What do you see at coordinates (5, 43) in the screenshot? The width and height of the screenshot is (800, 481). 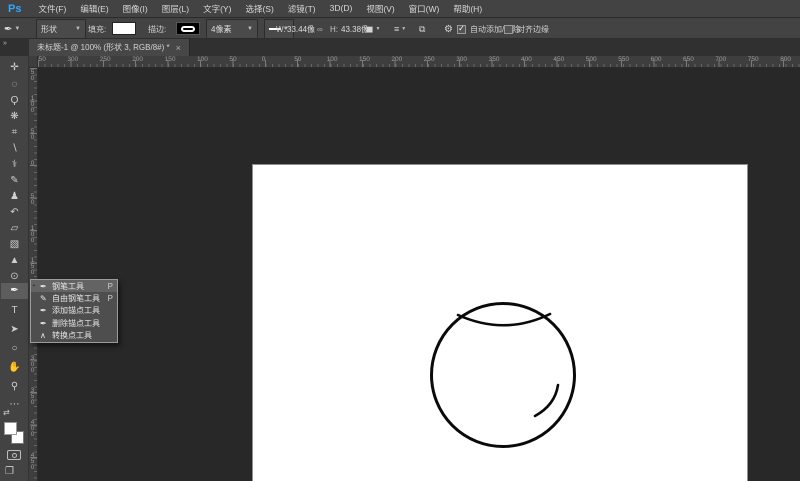 I see `toolbar-collapse-icon: »` at bounding box center [5, 43].